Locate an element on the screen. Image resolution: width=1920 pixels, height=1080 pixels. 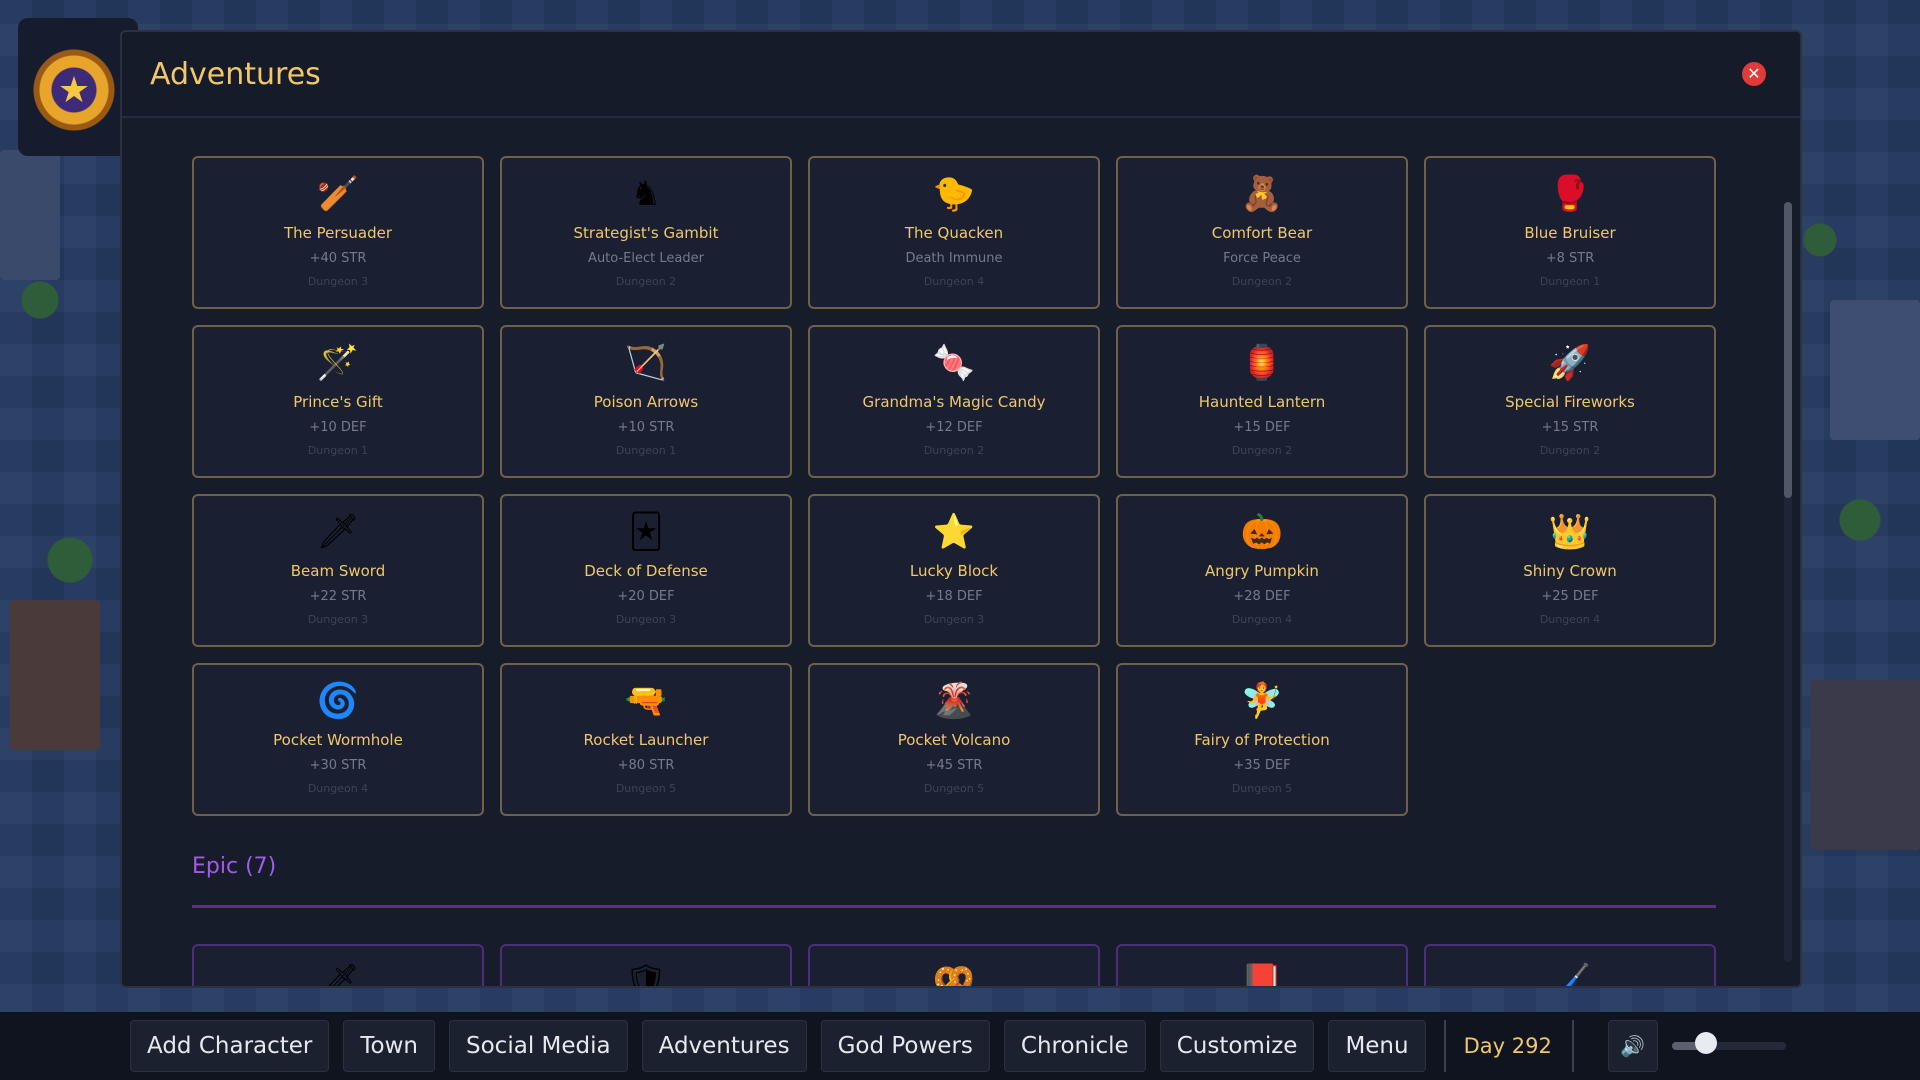
angry-pumpkin-icon: 🎃 is located at coordinates (1262, 532).